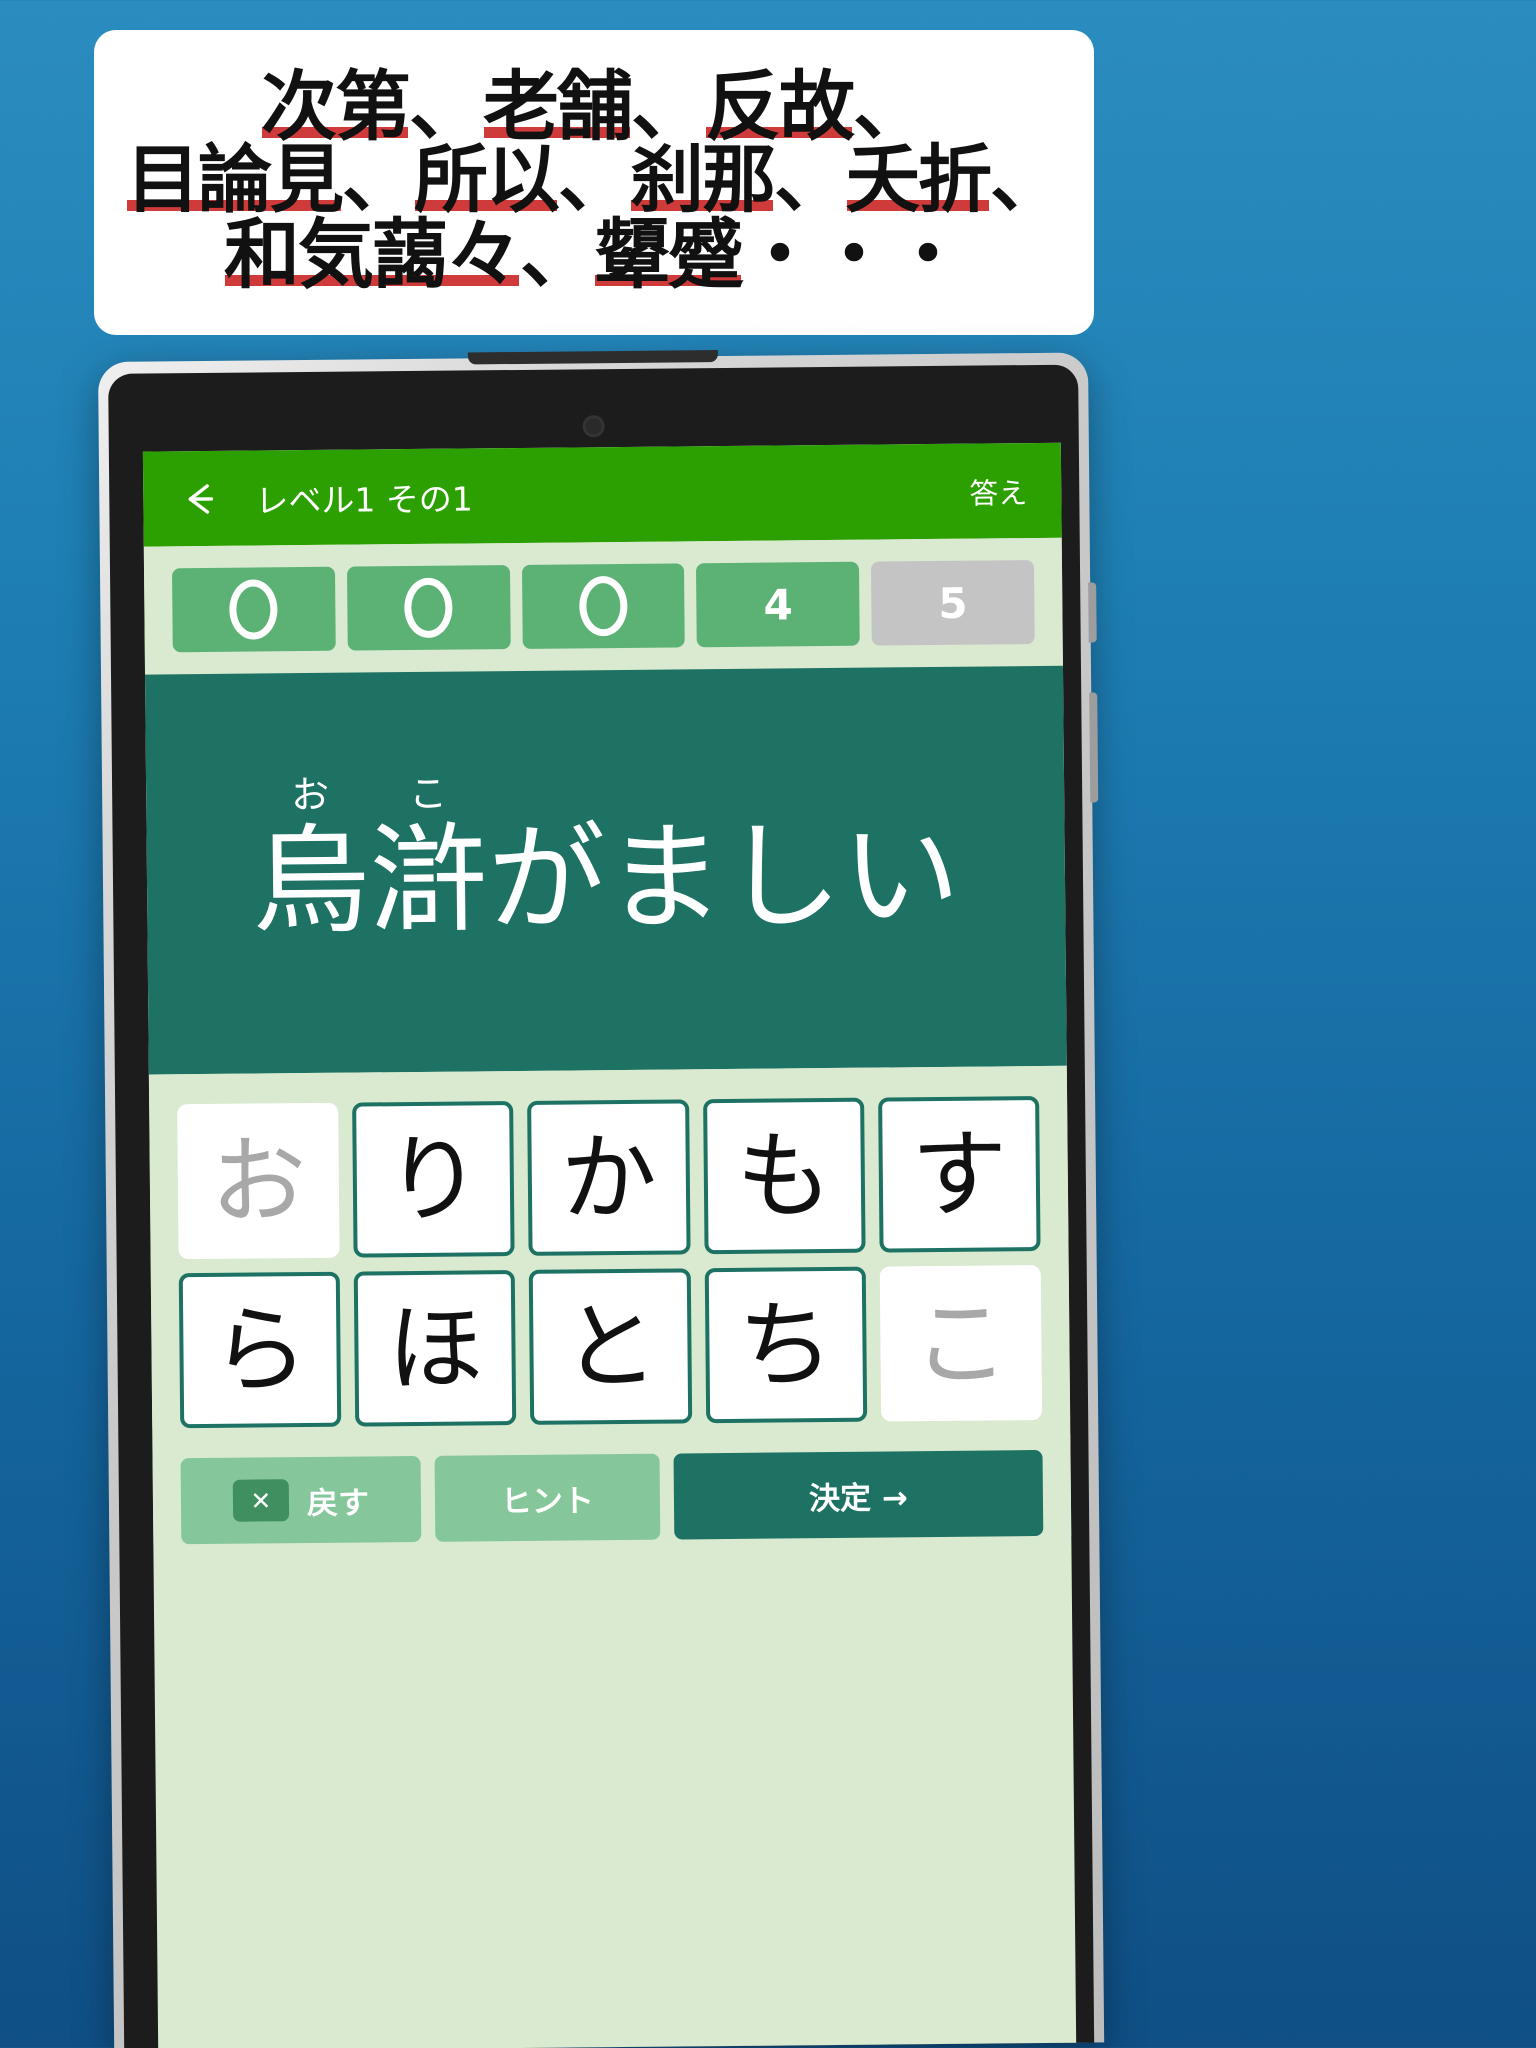 The width and height of the screenshot is (1536, 2048). I want to click on kana-tile: こ, so click(961, 1343).